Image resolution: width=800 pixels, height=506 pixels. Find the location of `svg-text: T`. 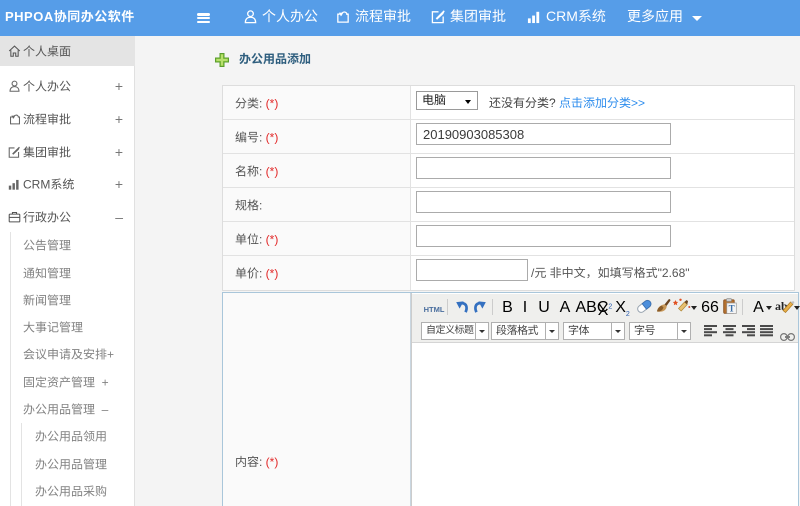

svg-text: T is located at coordinates (732, 309).